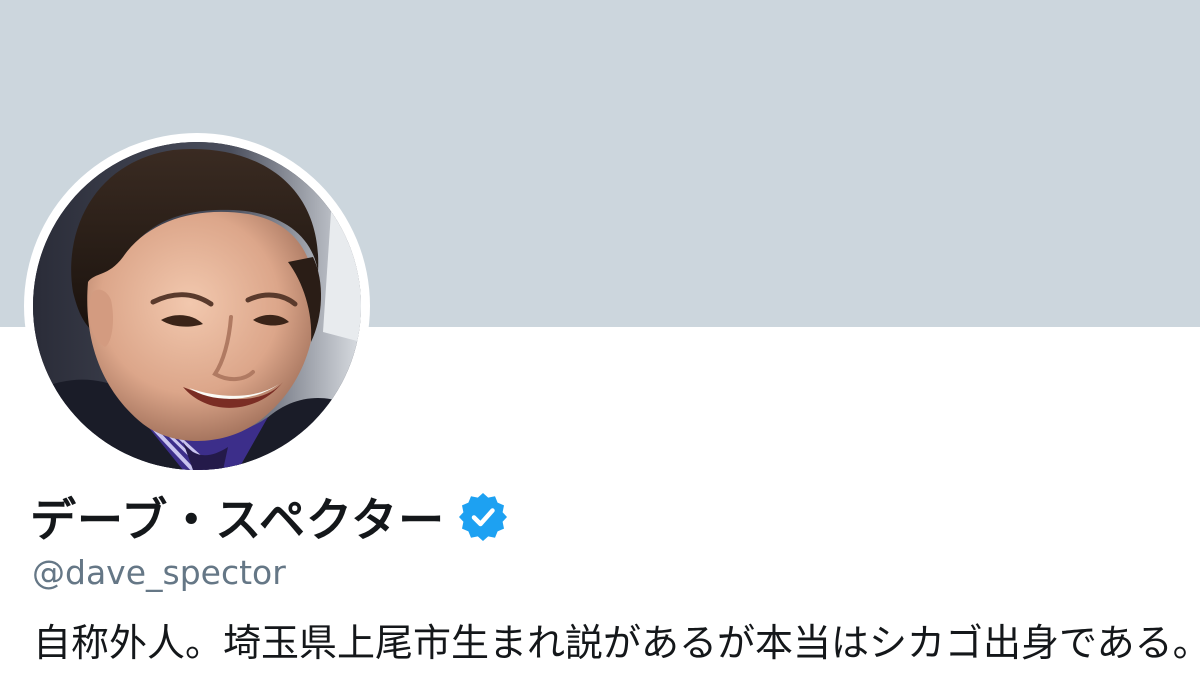 The image size is (1200, 675). I want to click on profile-name-row: デーブ・スペクター, so click(269, 517).